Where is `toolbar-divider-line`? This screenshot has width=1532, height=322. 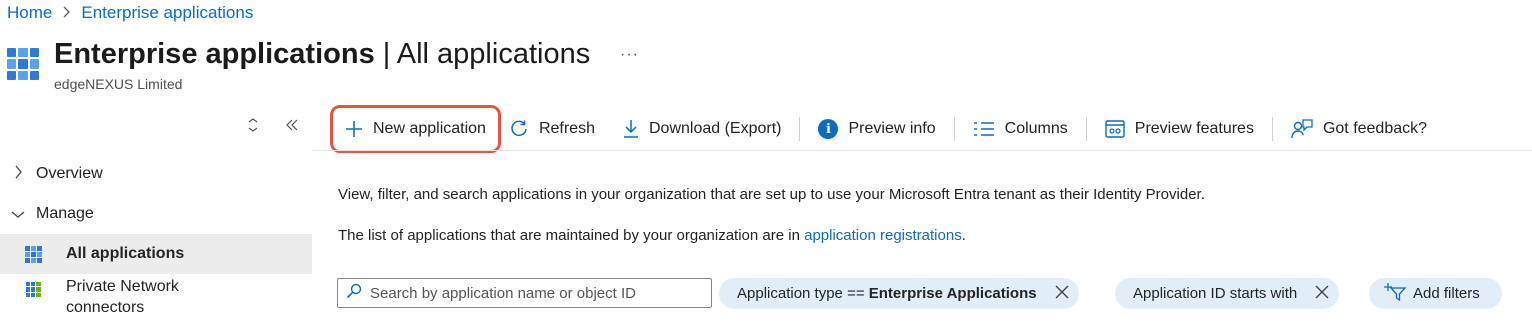 toolbar-divider-line is located at coordinates (922, 150).